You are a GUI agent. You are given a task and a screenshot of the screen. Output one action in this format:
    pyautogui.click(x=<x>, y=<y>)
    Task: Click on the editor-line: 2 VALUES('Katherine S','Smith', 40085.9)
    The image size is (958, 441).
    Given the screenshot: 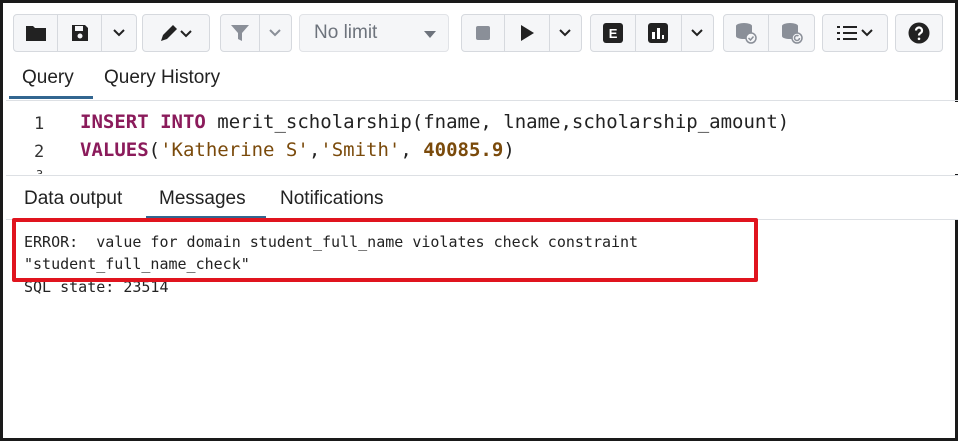 What is the action you would take?
    pyautogui.click(x=482, y=152)
    